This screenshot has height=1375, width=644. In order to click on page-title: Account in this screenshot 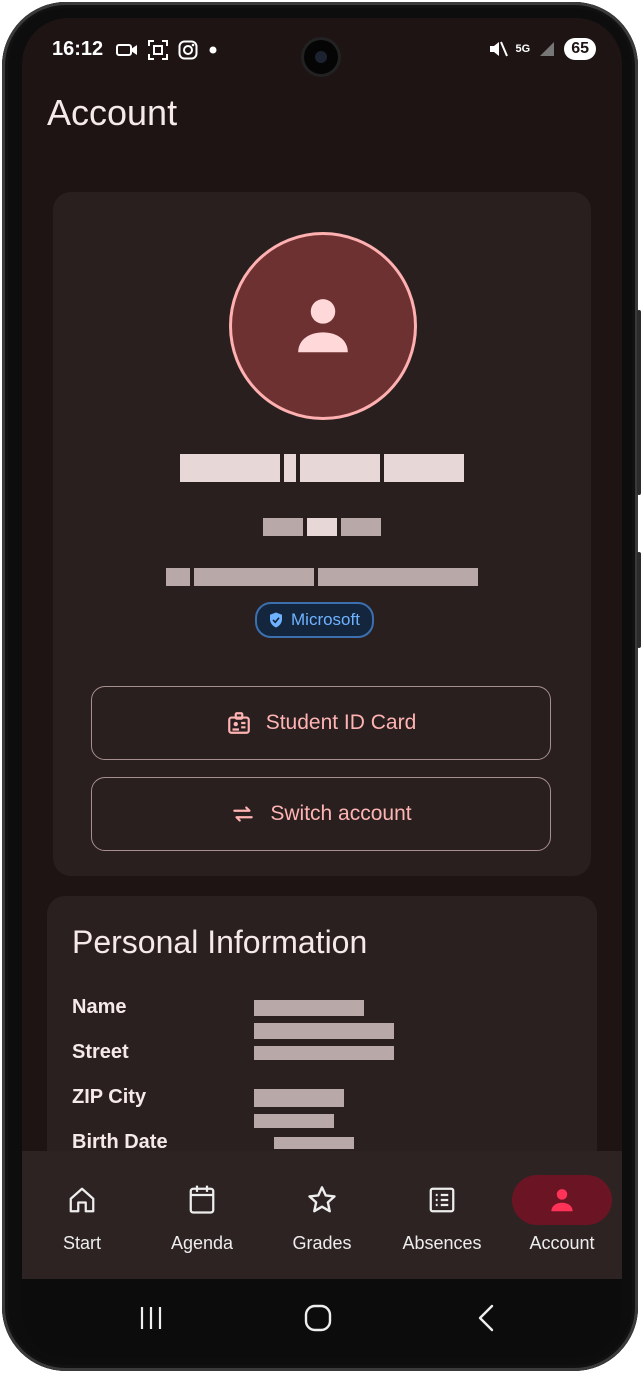, I will do `click(112, 112)`.